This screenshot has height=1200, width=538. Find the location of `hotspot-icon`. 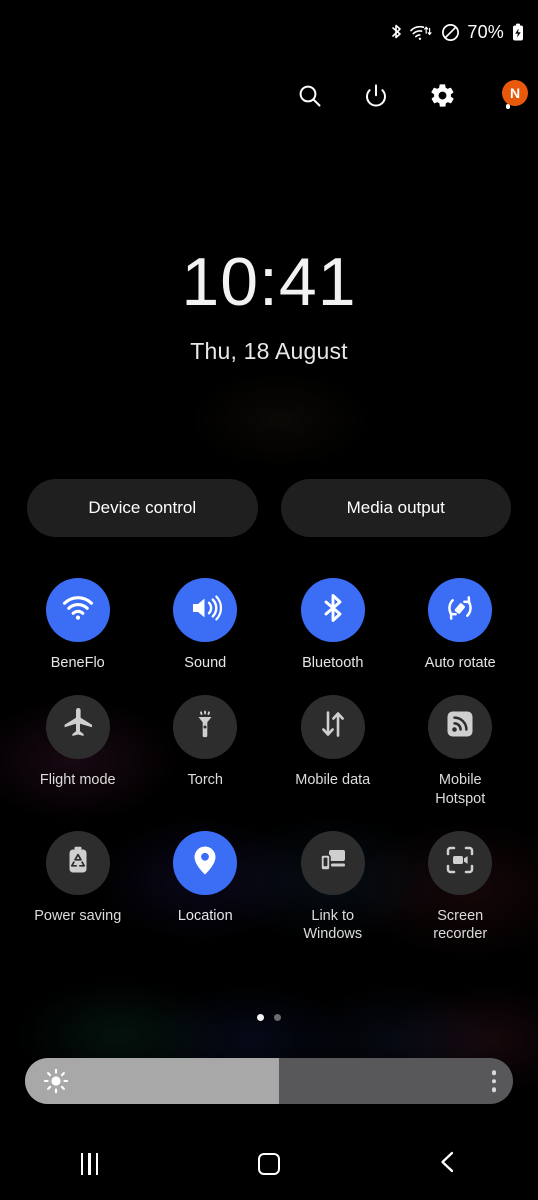

hotspot-icon is located at coordinates (460, 726).